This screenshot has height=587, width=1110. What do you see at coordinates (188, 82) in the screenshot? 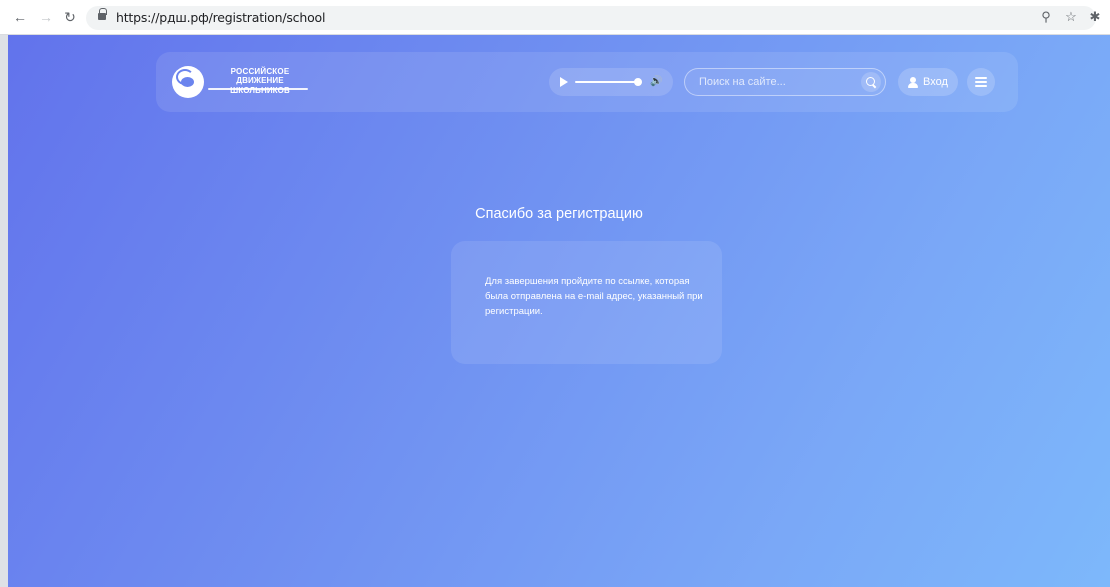
I see `logo-icon` at bounding box center [188, 82].